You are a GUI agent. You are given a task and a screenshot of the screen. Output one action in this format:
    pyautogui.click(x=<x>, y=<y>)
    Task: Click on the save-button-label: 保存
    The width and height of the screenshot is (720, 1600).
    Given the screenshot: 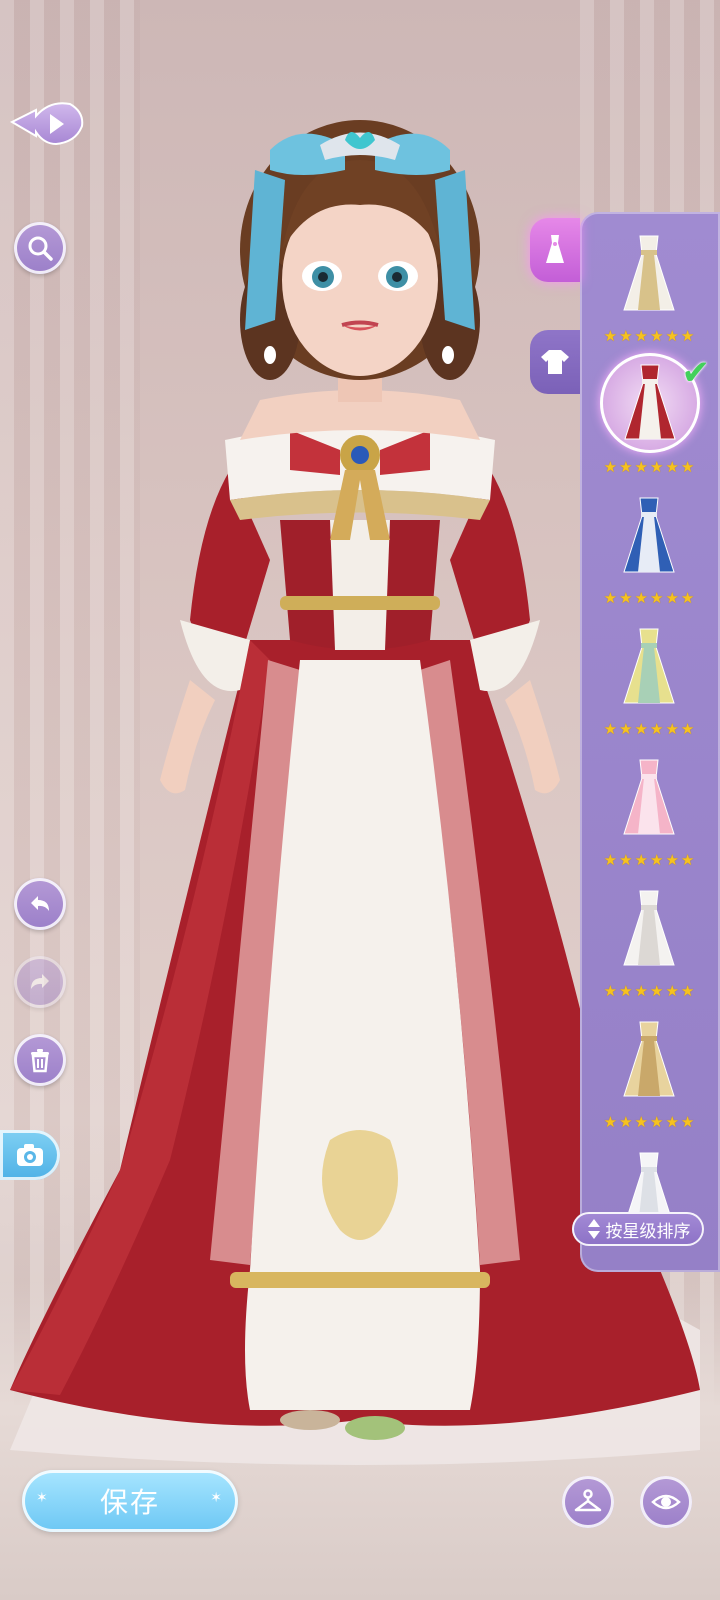 What is the action you would take?
    pyautogui.click(x=129, y=1502)
    